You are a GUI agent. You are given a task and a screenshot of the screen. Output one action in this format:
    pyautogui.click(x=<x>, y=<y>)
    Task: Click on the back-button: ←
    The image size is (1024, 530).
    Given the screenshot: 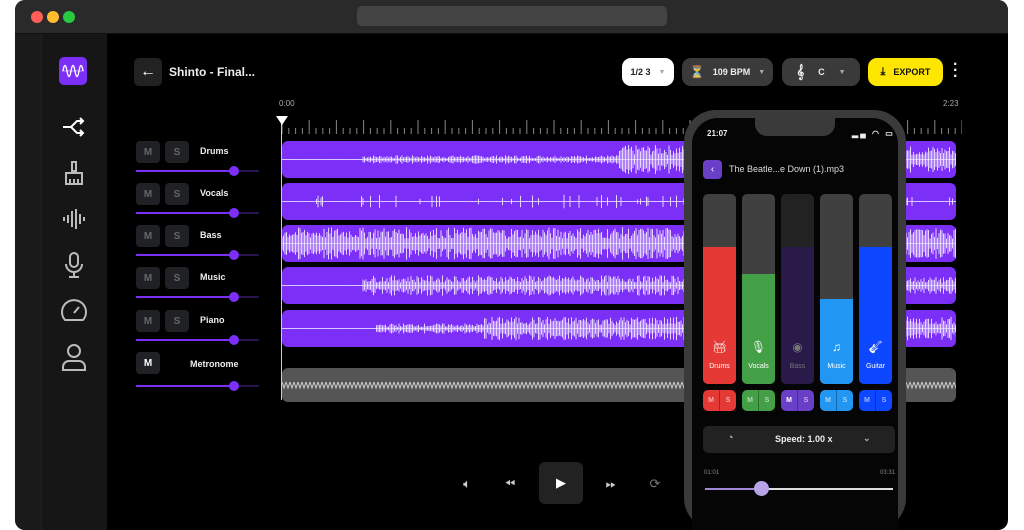 What is the action you would take?
    pyautogui.click(x=148, y=72)
    